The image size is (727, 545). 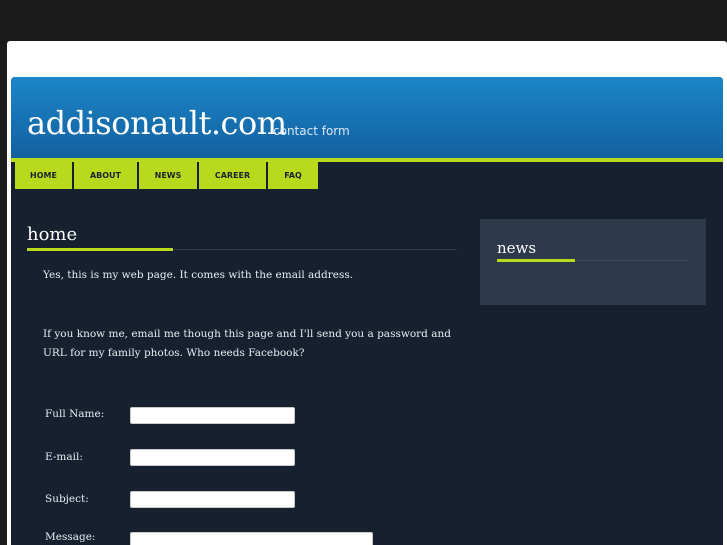 I want to click on message-label: Message:, so click(x=70, y=537).